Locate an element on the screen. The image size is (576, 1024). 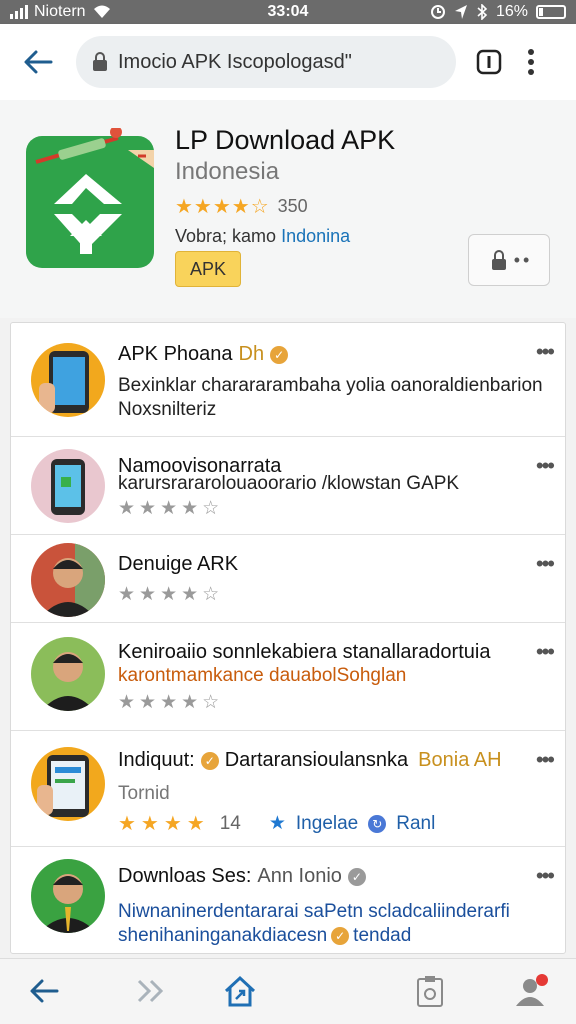
alarm-icon is located at coordinates (437, 12).